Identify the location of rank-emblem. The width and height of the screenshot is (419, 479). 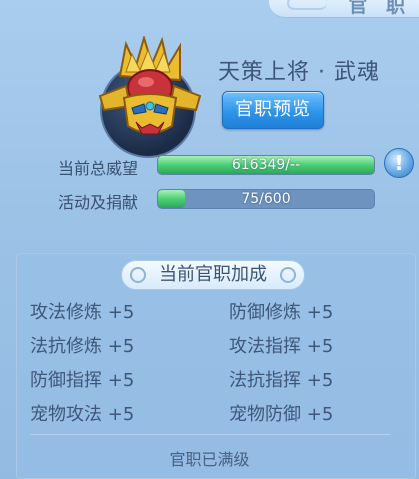
(150, 97).